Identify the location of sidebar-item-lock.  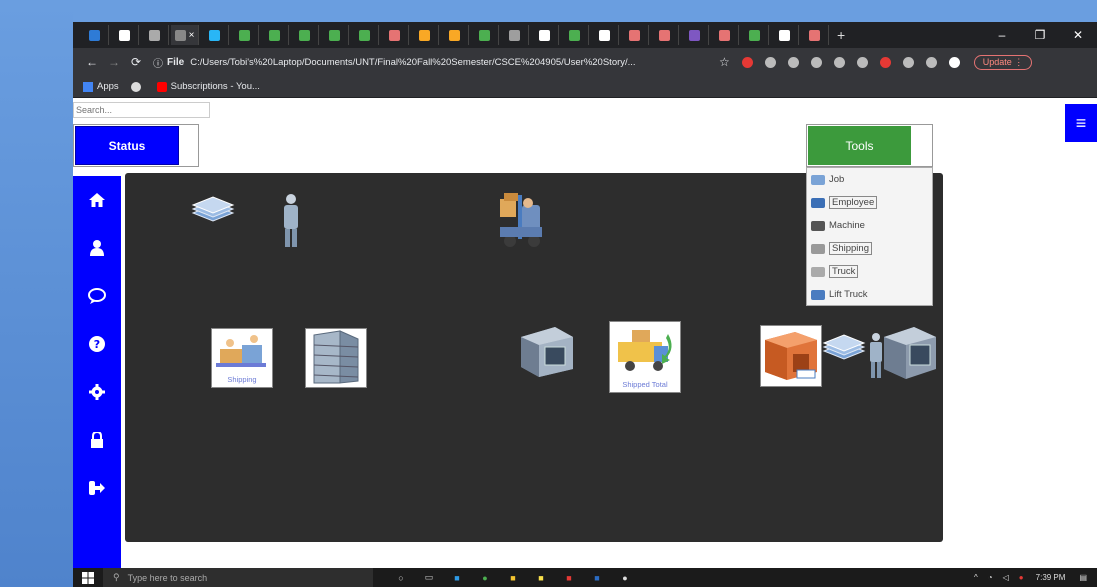
(97, 440).